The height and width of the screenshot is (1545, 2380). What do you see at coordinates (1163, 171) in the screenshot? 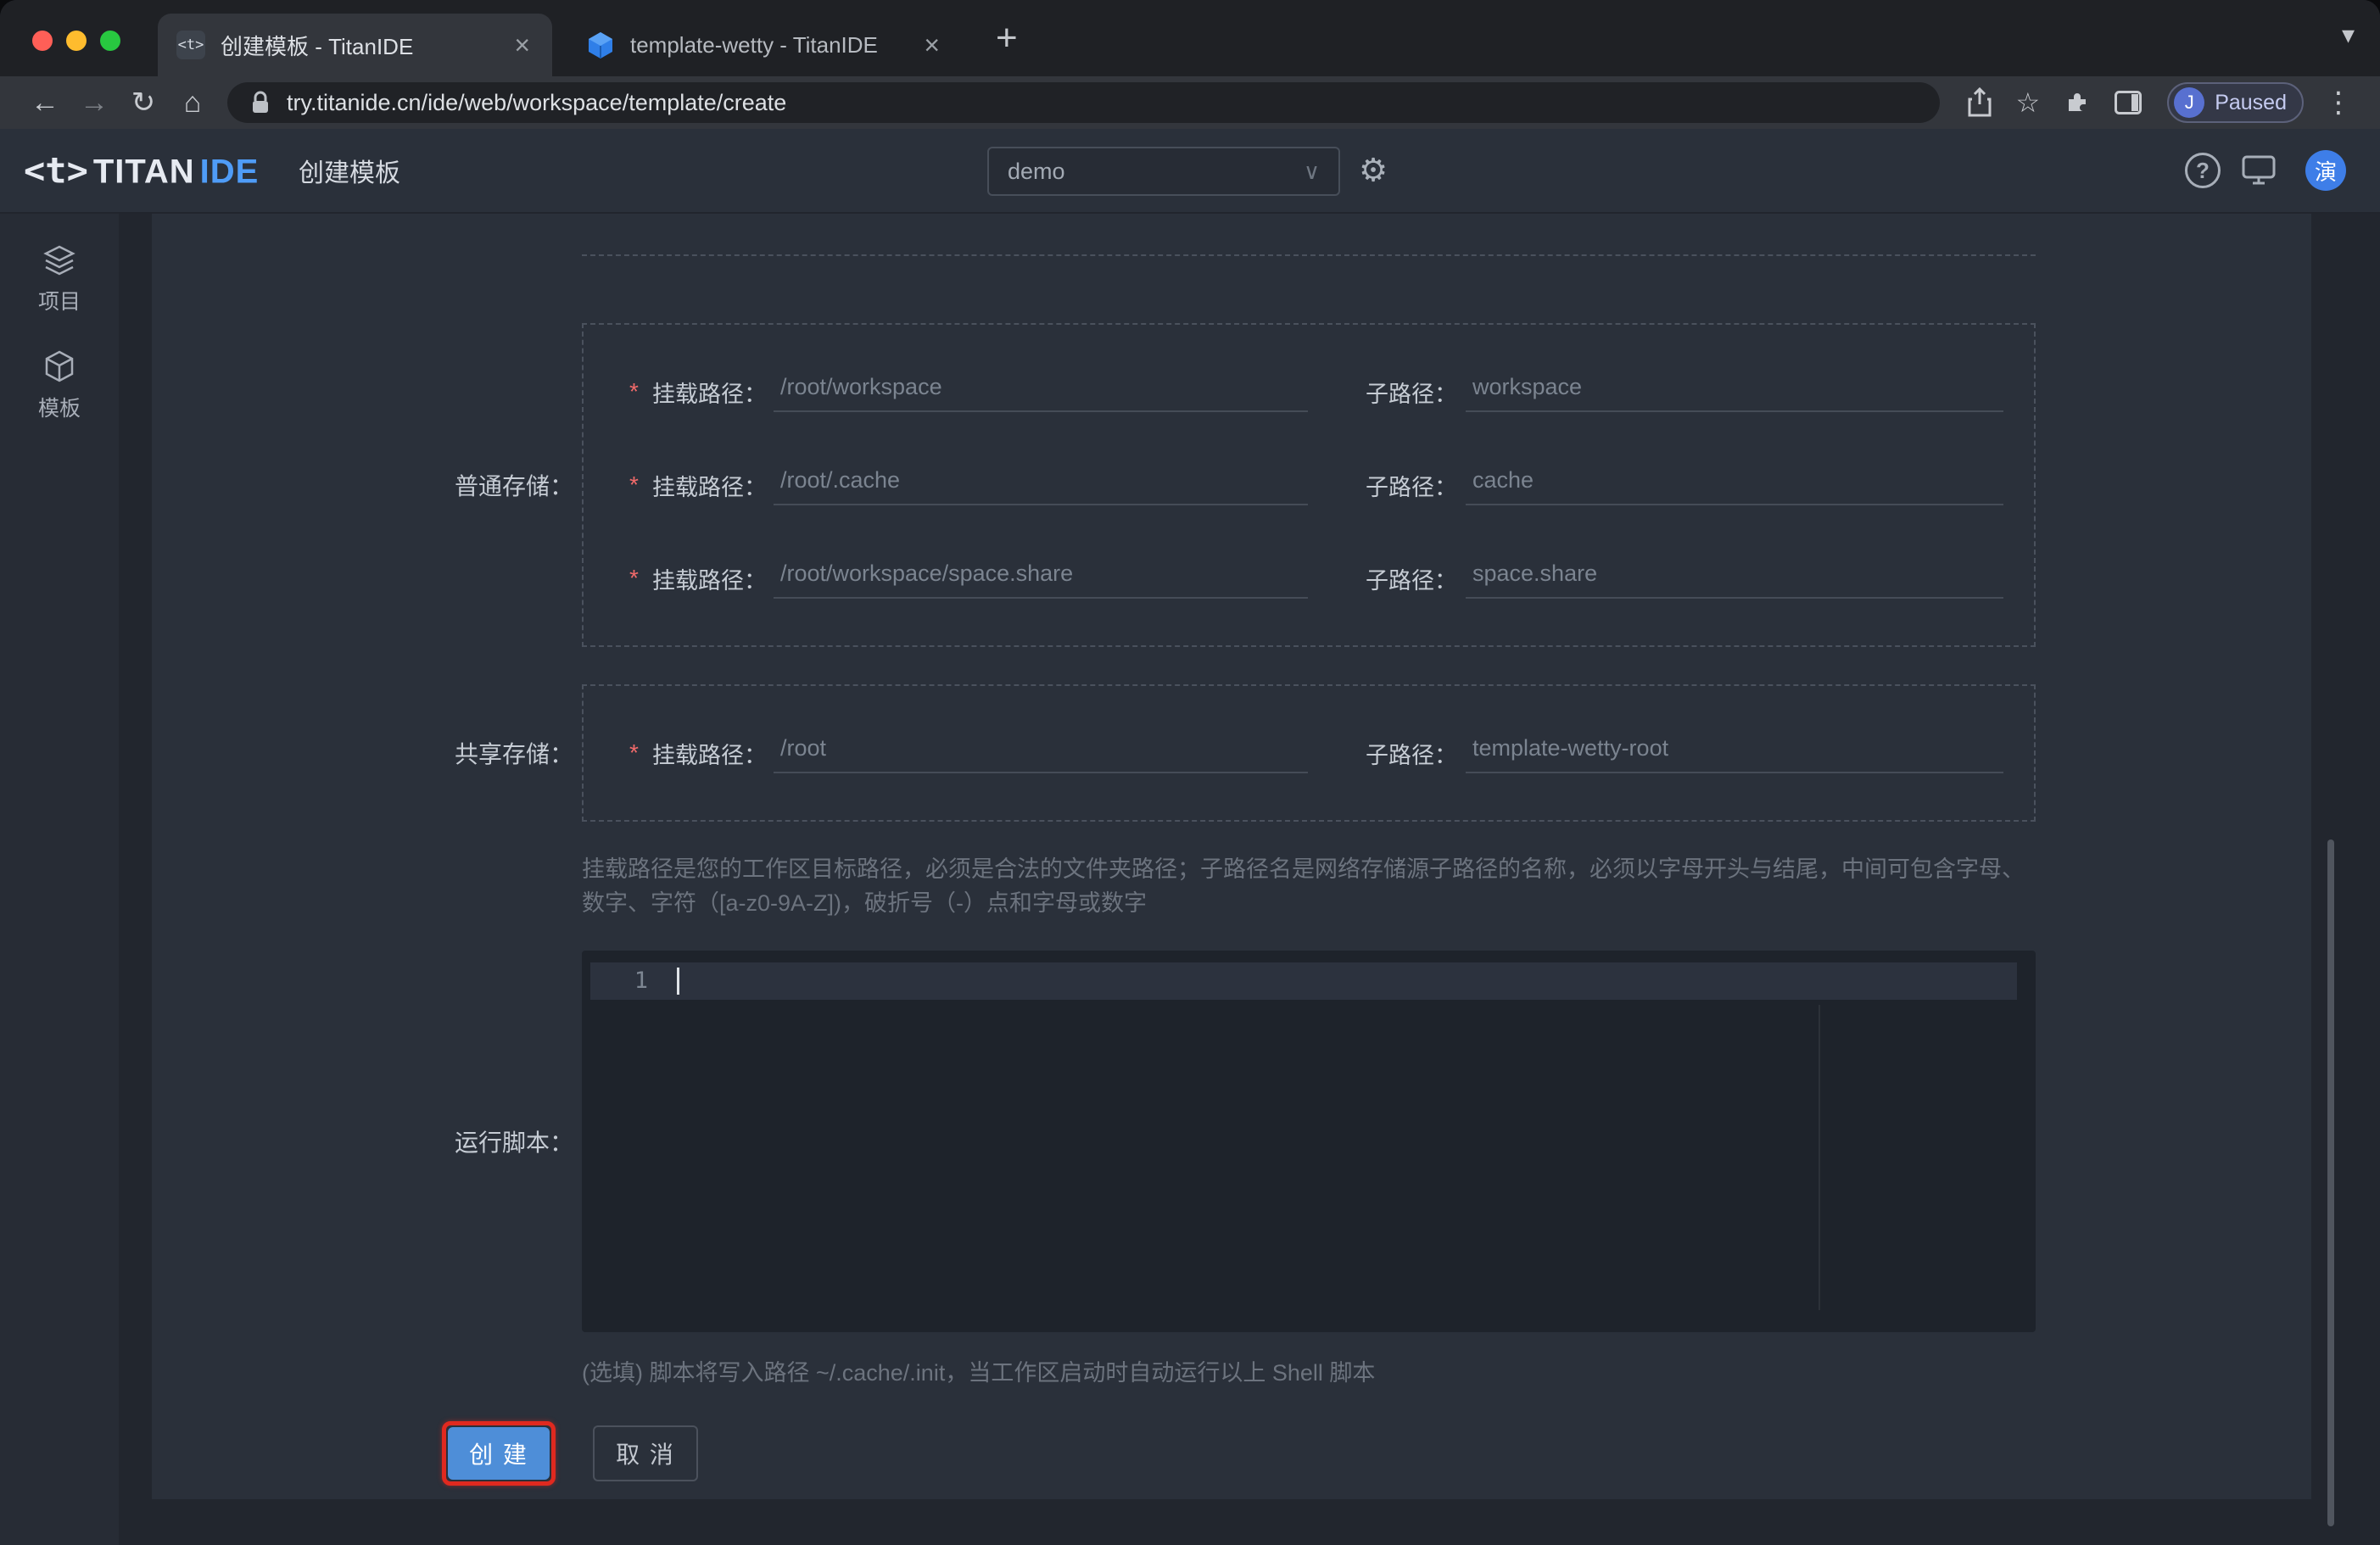
I see `workspace-select: demo ∨` at bounding box center [1163, 171].